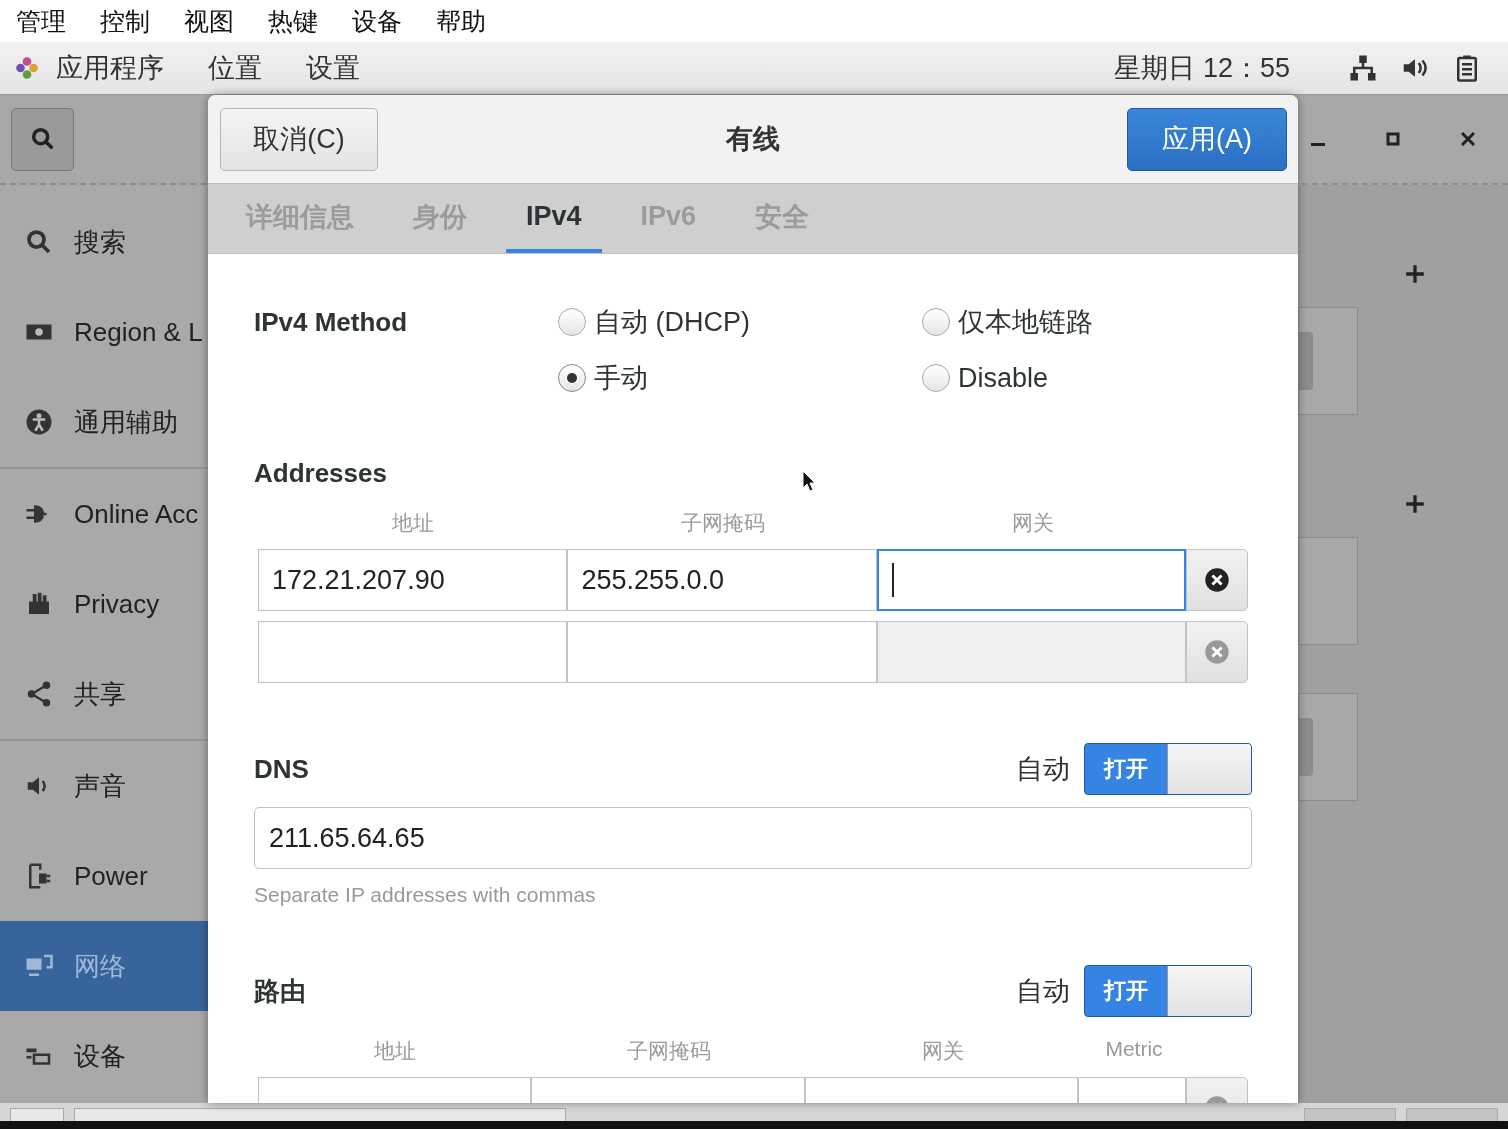 The image size is (1508, 1129). Describe the element at coordinates (104, 422) in the screenshot. I see `sidebar-item: 通用辅助` at that location.